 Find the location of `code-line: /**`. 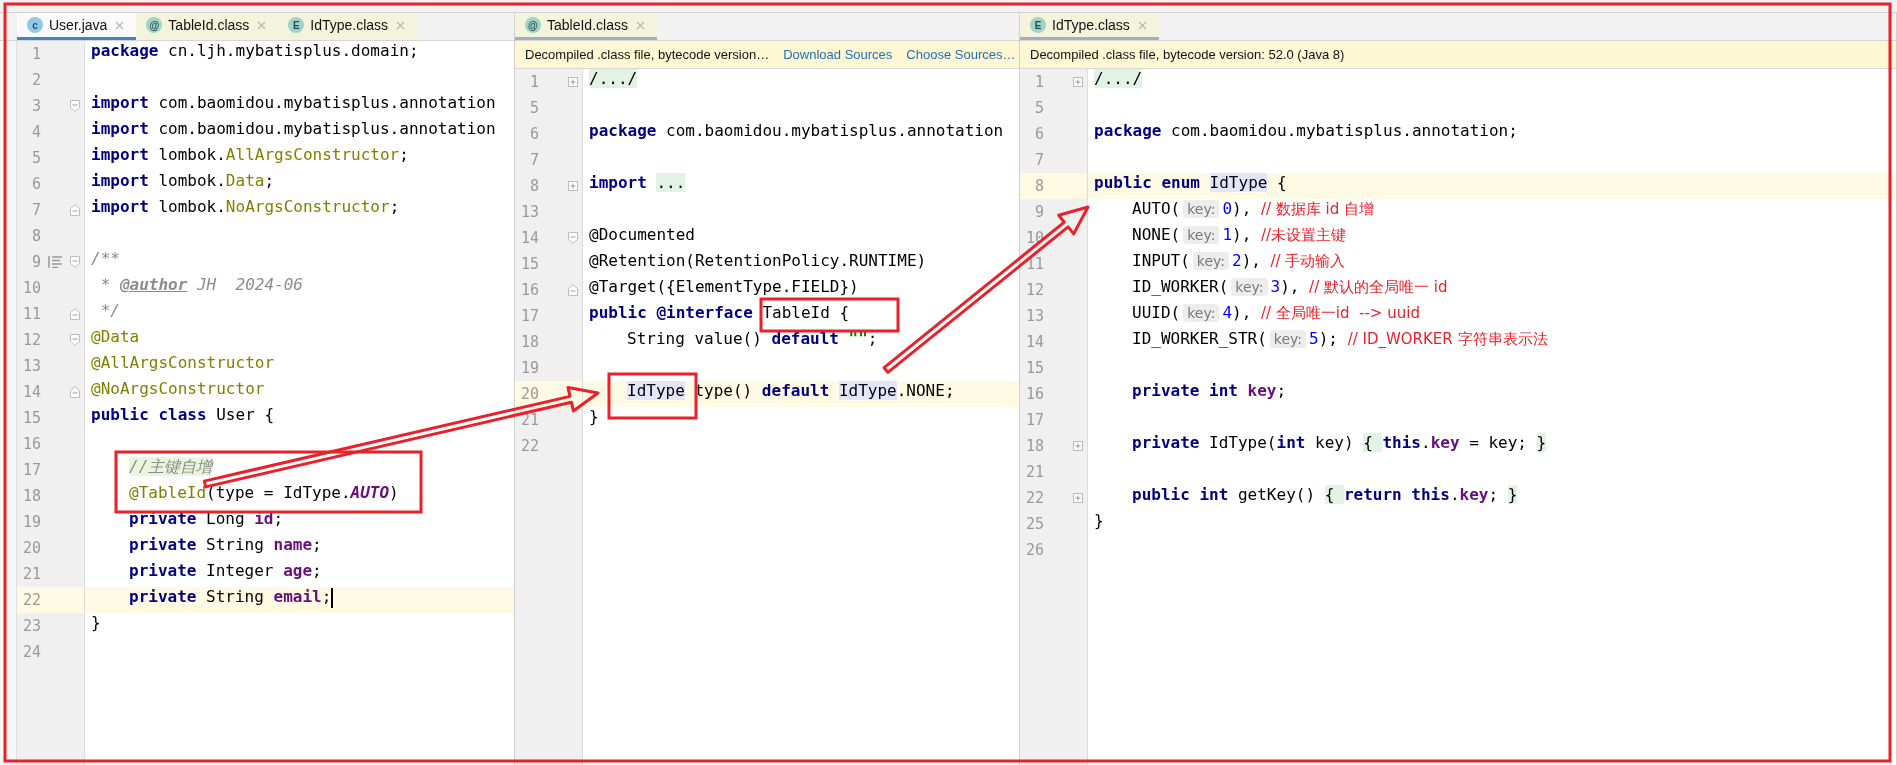

code-line: /** is located at coordinates (105, 258).